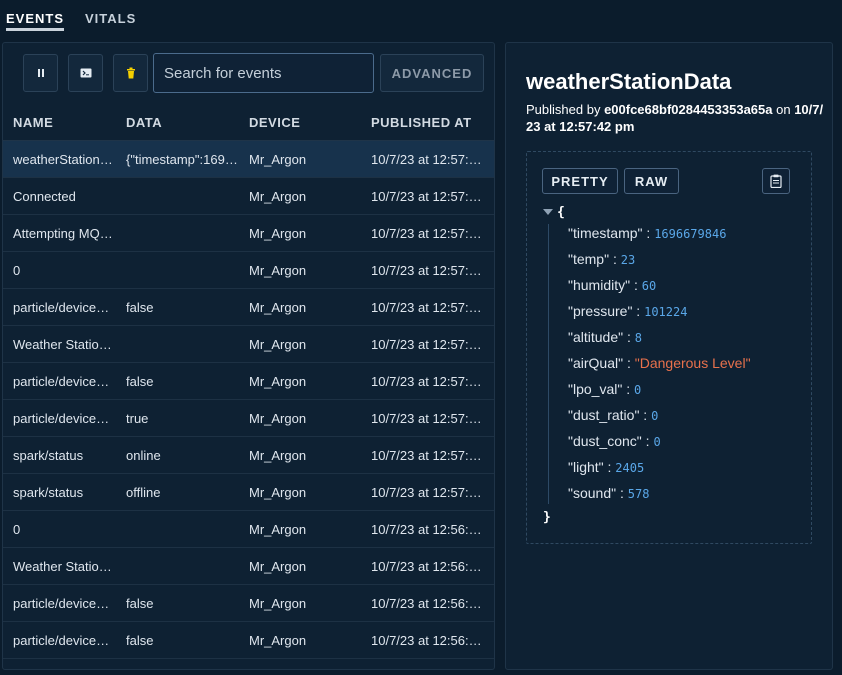 The image size is (842, 675). What do you see at coordinates (35, 29) in the screenshot?
I see `active-tab-indicator` at bounding box center [35, 29].